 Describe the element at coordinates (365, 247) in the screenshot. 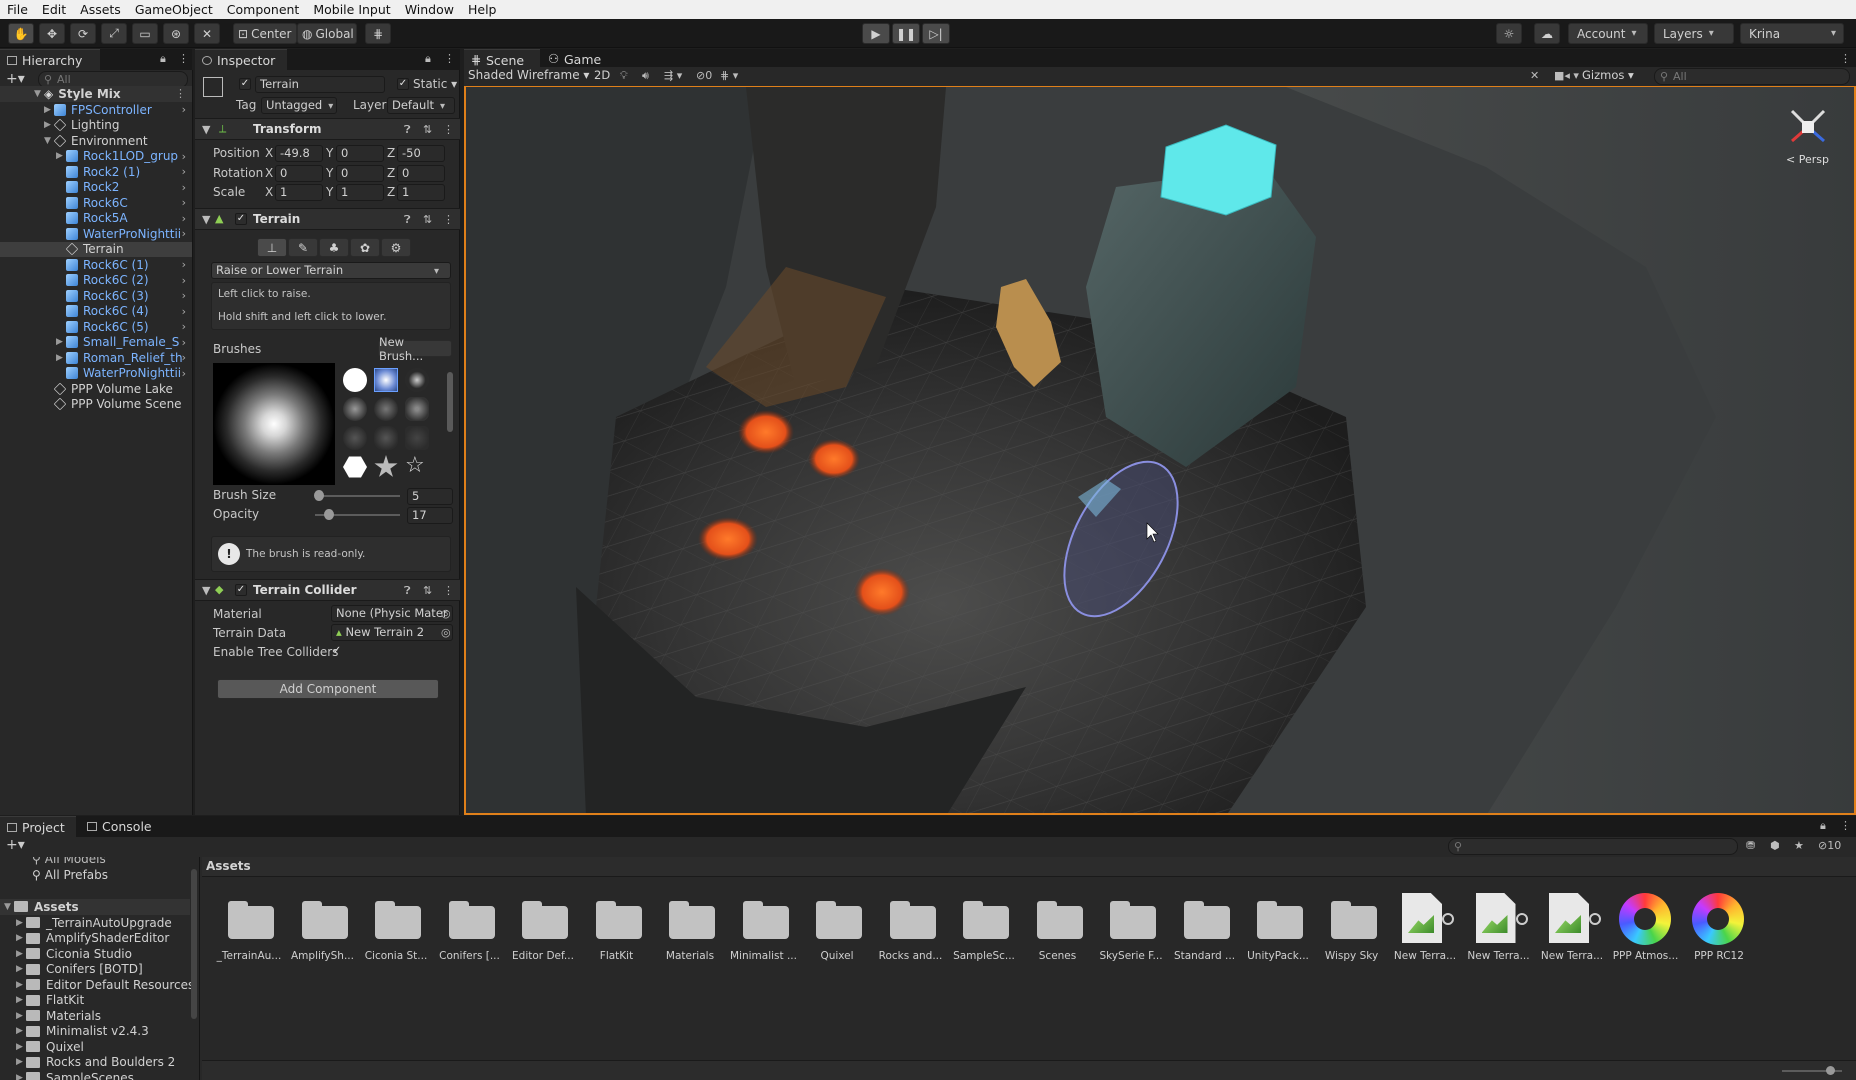

I see `paint-details-tool: ✿` at that location.